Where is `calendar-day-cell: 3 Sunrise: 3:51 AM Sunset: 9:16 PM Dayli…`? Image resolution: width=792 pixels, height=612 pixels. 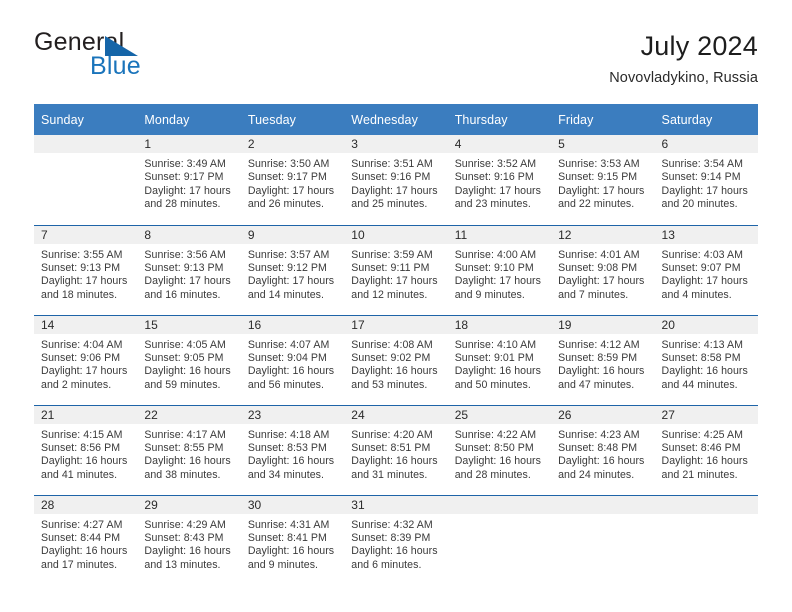
calendar-day-cell: 3 Sunrise: 3:51 AM Sunset: 9:16 PM Dayli… is located at coordinates (396, 180).